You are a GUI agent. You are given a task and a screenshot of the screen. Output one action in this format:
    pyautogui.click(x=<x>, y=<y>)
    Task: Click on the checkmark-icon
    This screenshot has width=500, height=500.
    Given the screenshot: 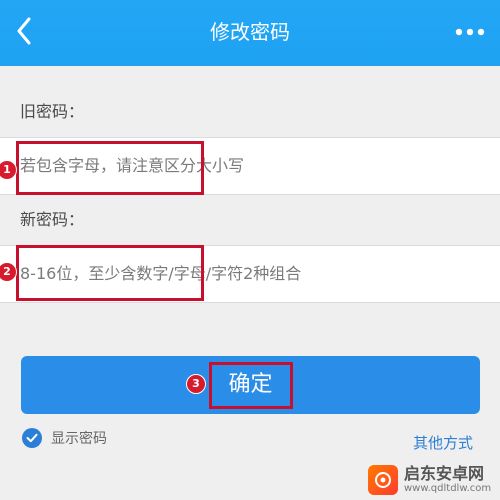 What is the action you would take?
    pyautogui.click(x=32, y=438)
    